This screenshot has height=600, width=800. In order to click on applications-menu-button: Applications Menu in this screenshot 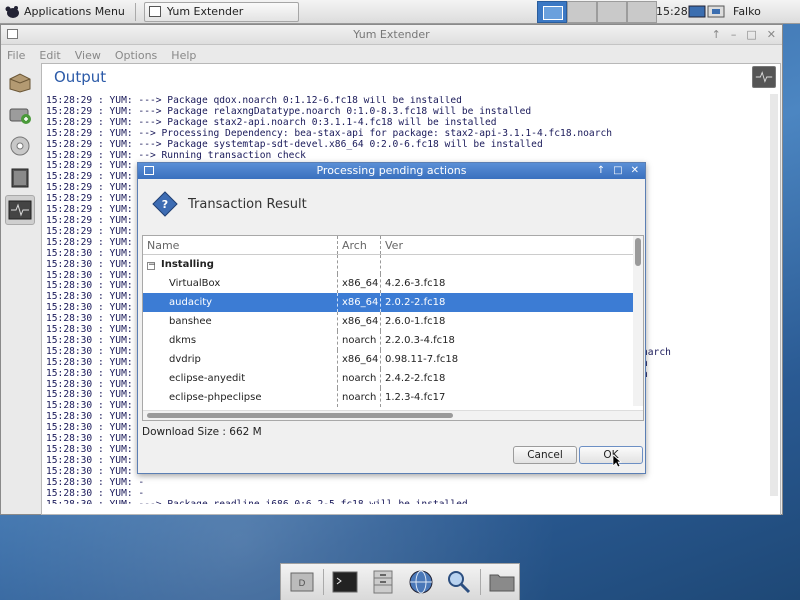, I will do `click(65, 12)`.